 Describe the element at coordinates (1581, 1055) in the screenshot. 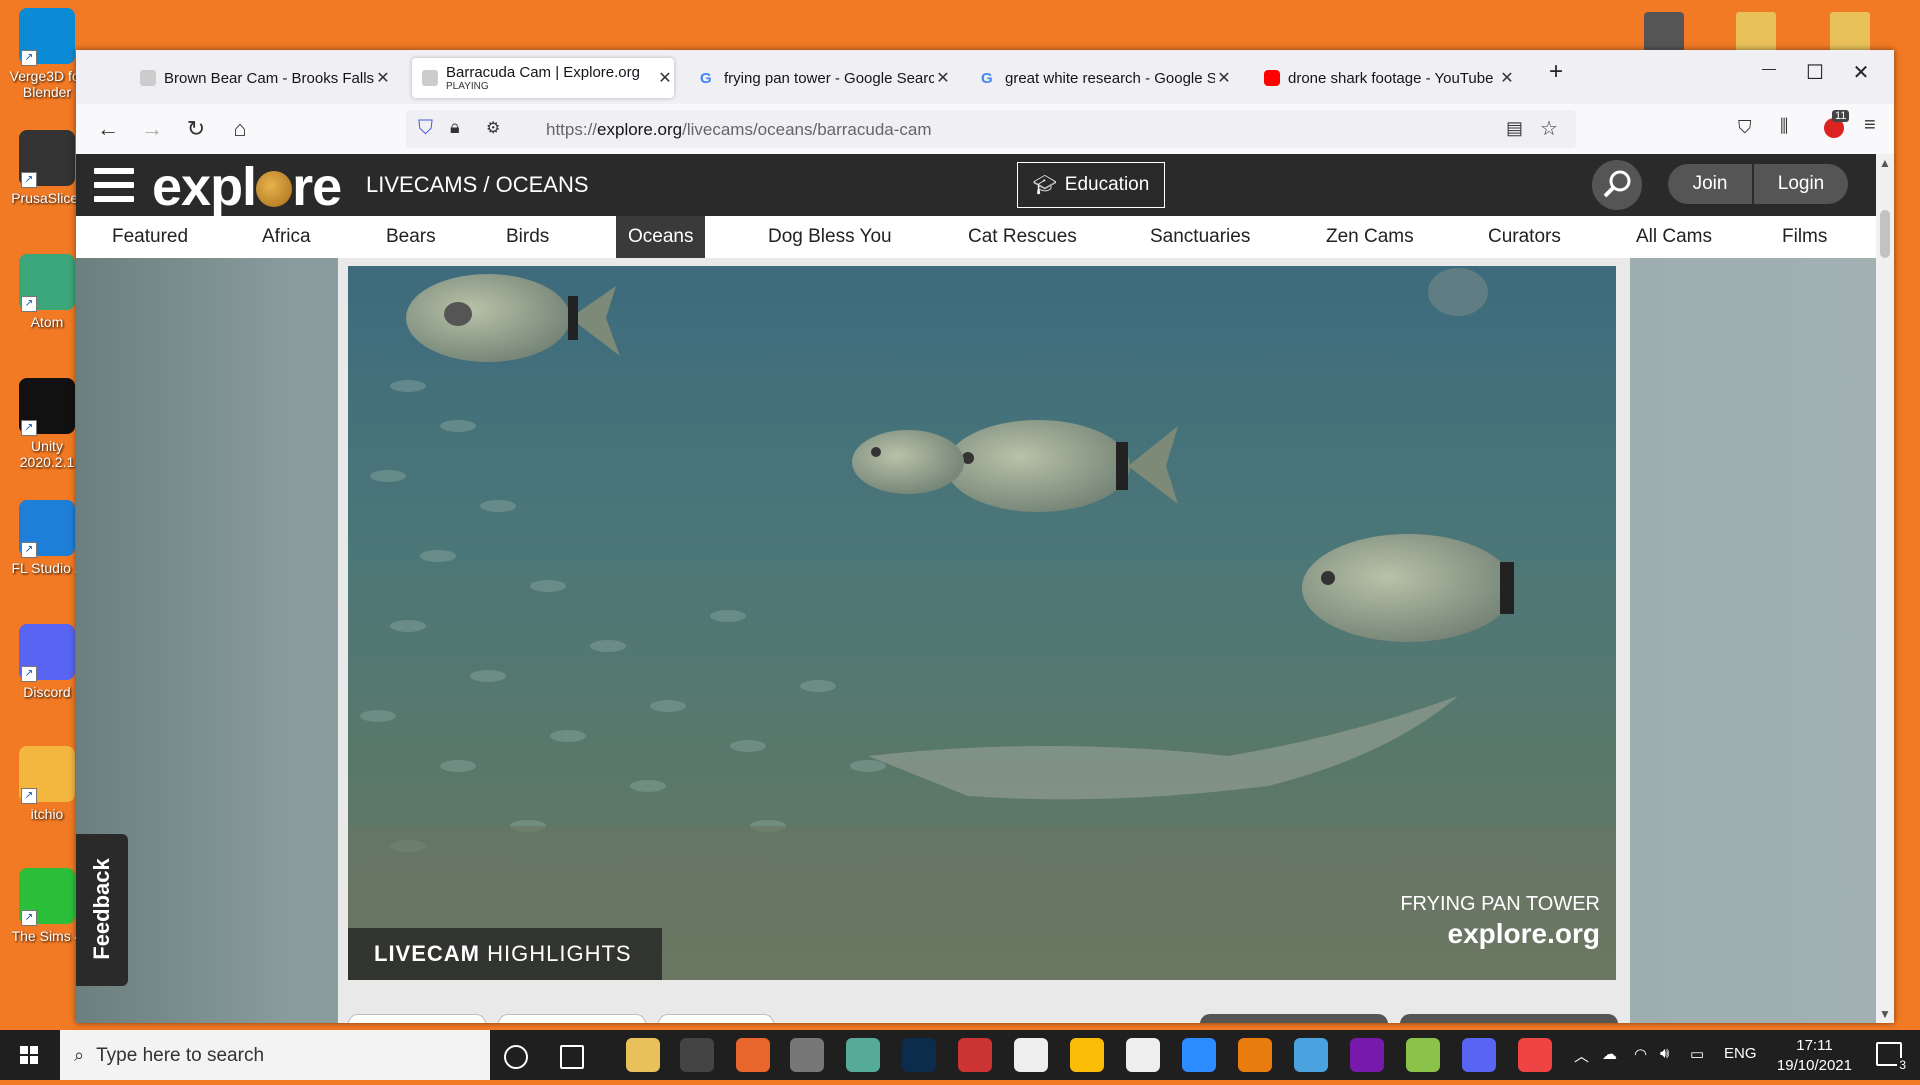

I see `show-hidden-icons: ︿` at that location.